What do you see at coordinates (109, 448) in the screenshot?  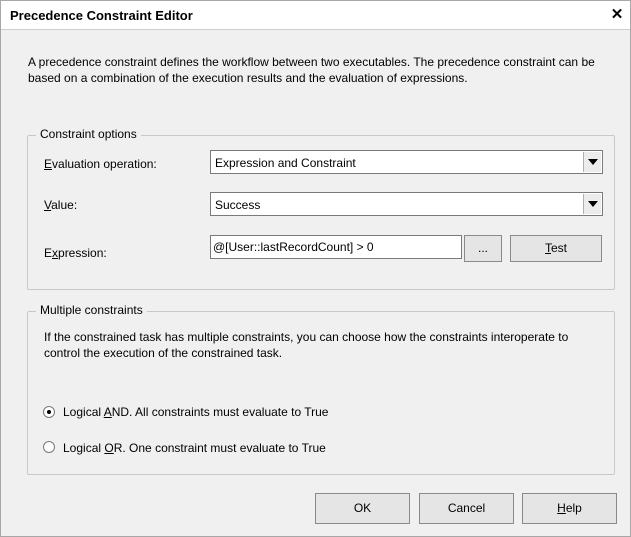 I see `logical-or-mnemonic: O` at bounding box center [109, 448].